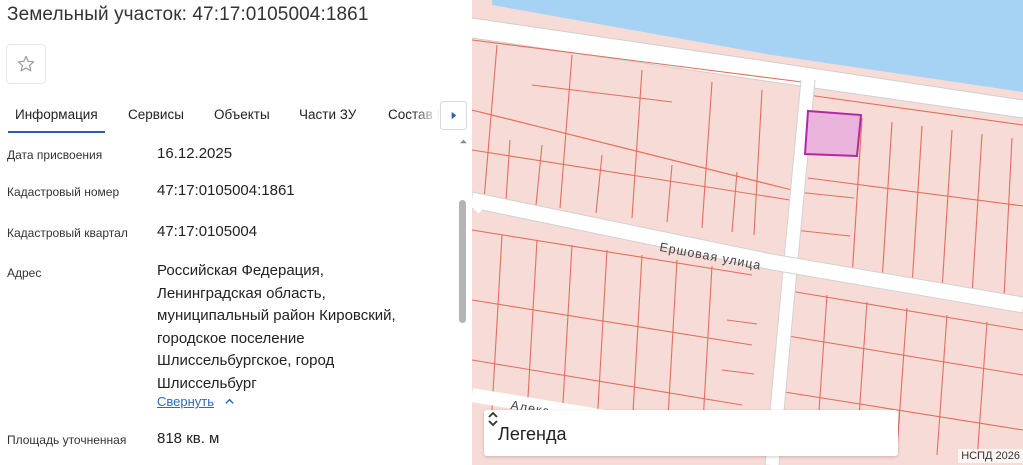  I want to click on area-value: 818 кв. м, so click(188, 438).